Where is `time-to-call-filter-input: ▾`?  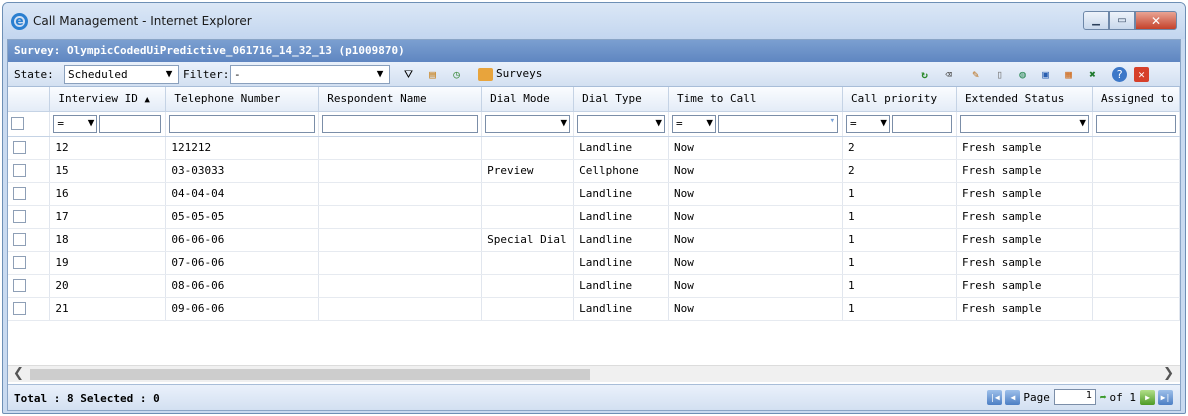 time-to-call-filter-input: ▾ is located at coordinates (778, 123).